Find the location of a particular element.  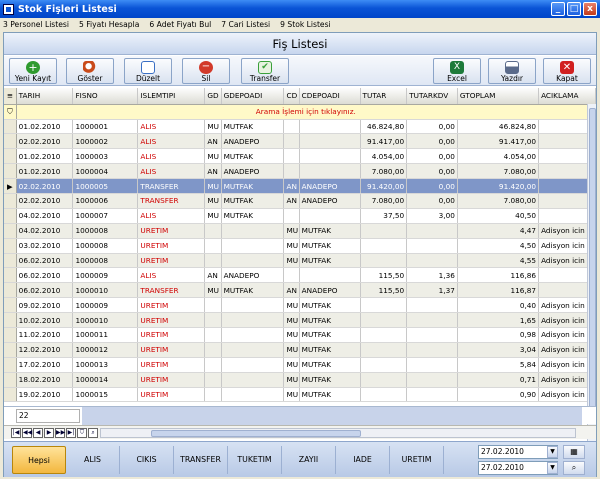

table-cell: TRANSFER is located at coordinates (171, 290).